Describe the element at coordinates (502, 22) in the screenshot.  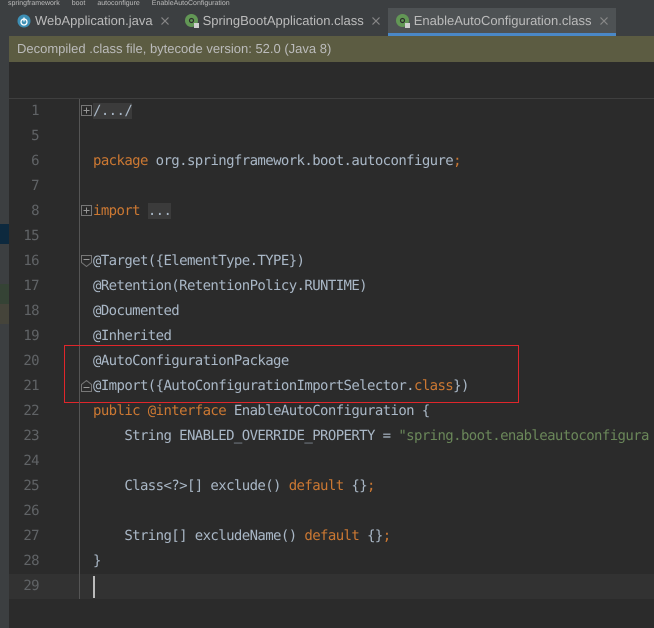
I see `editor-tab: EnableAutoConfiguration.class` at that location.